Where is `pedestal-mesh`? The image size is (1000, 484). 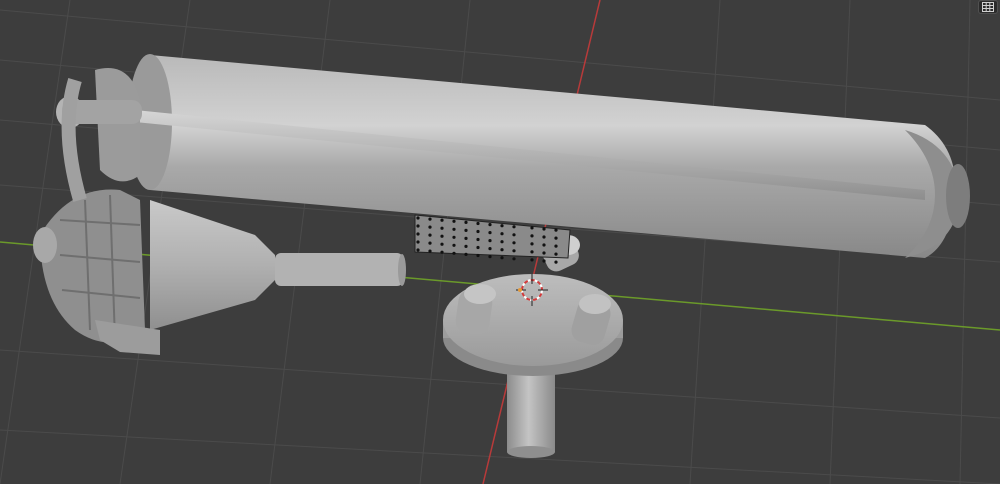 pedestal-mesh is located at coordinates (533, 366).